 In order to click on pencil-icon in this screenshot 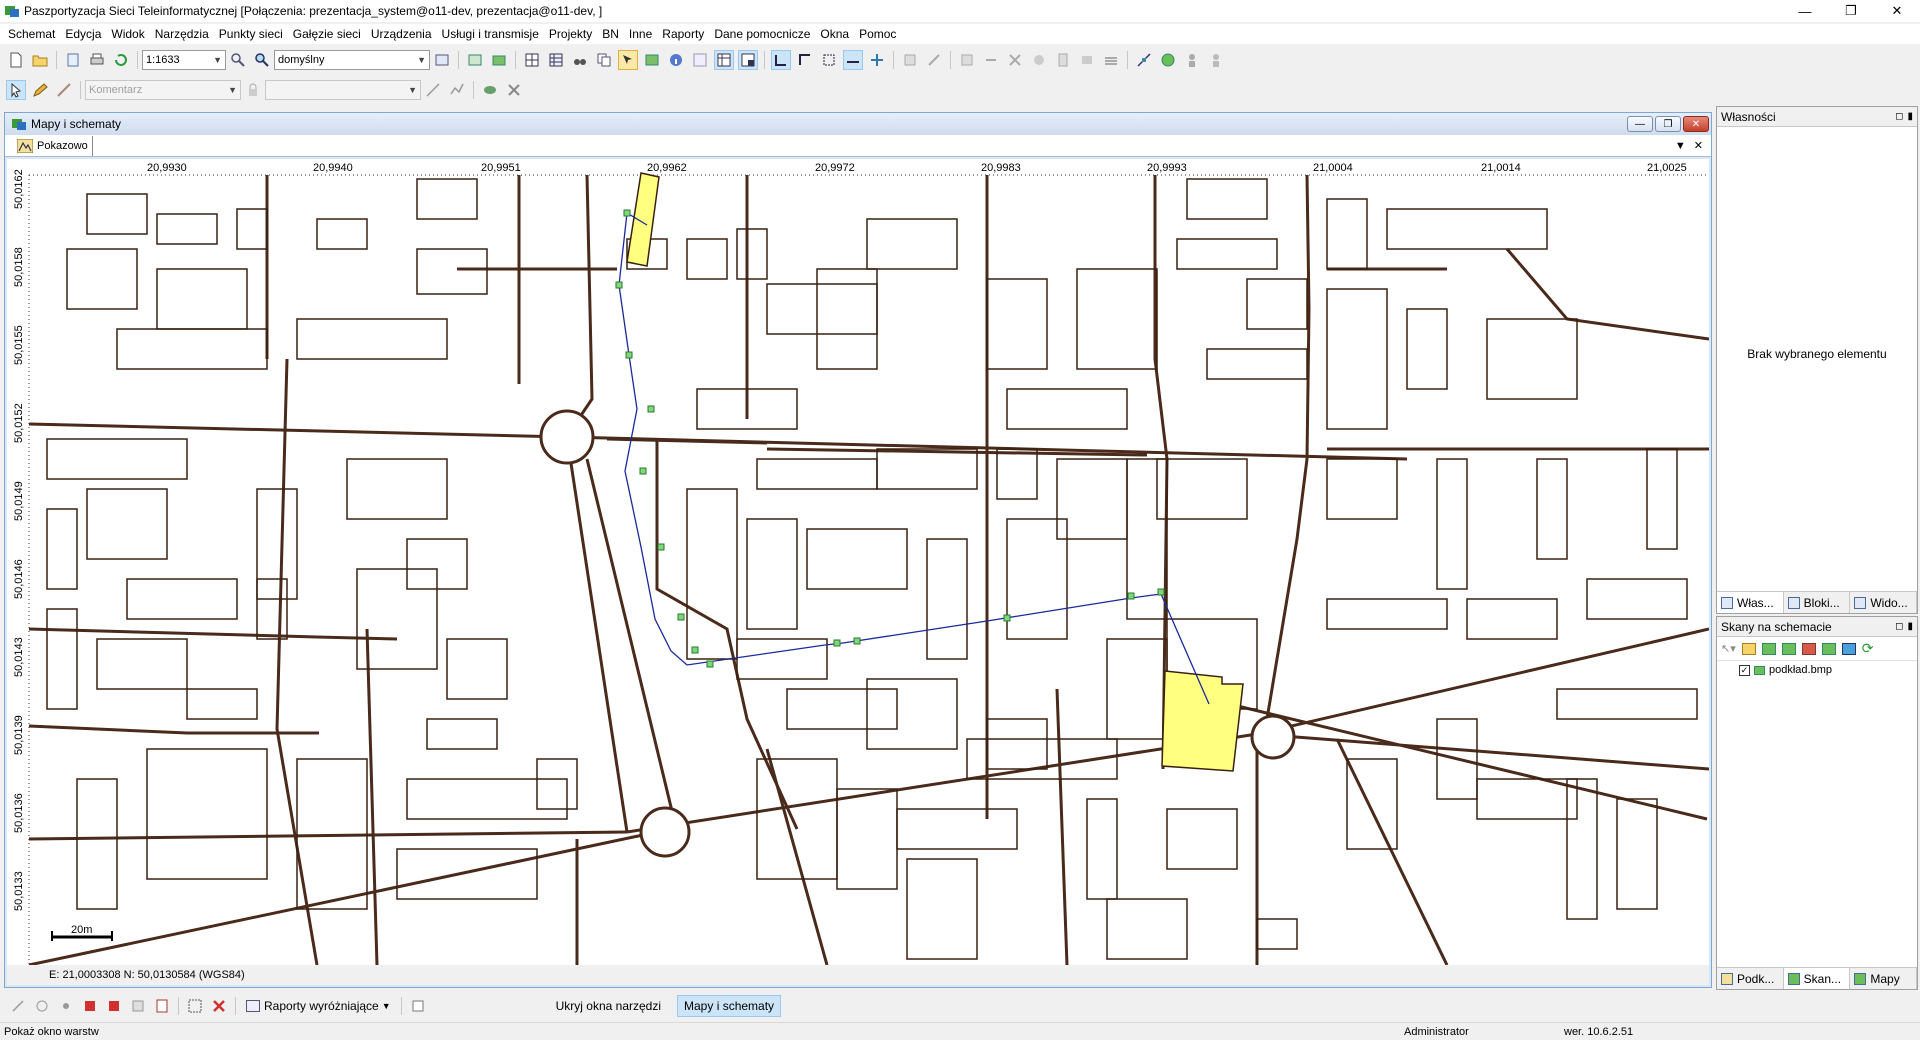, I will do `click(40, 90)`.